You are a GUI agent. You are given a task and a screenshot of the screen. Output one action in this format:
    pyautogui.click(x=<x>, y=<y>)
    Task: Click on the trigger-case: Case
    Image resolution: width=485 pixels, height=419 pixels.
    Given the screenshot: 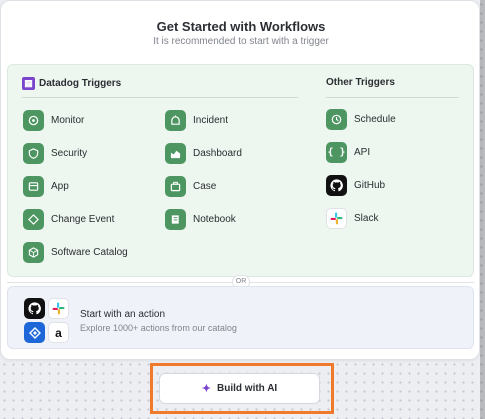 What is the action you would take?
    pyautogui.click(x=190, y=186)
    